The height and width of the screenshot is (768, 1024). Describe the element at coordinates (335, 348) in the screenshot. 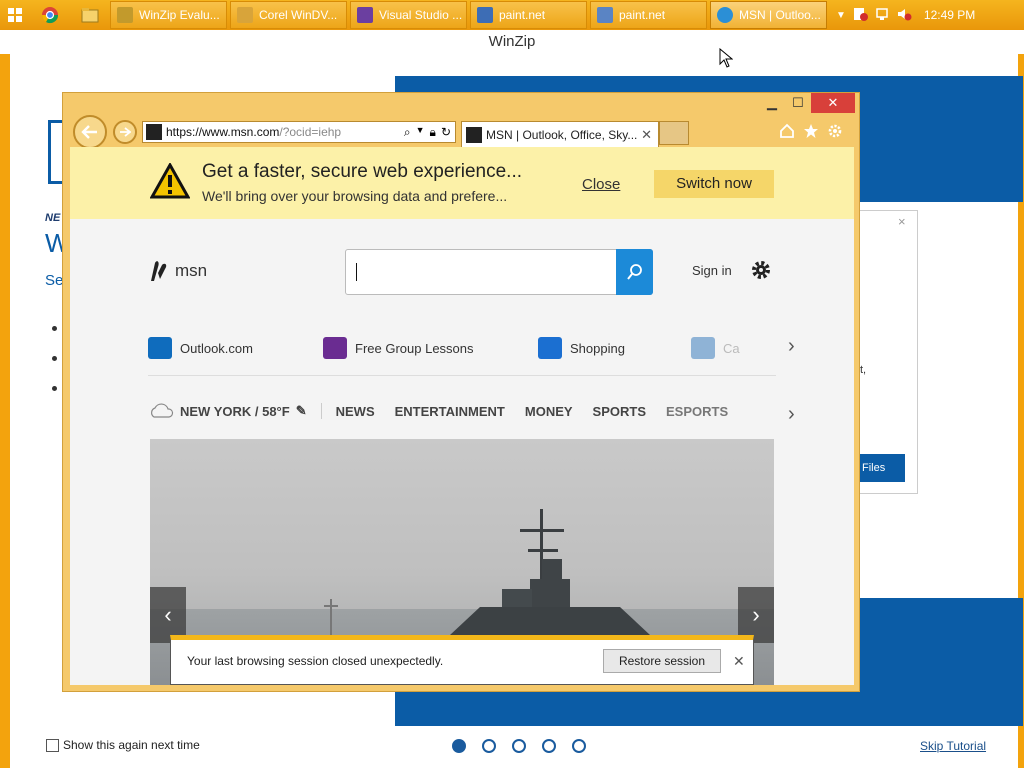

I see `graduation-cap-icon` at that location.